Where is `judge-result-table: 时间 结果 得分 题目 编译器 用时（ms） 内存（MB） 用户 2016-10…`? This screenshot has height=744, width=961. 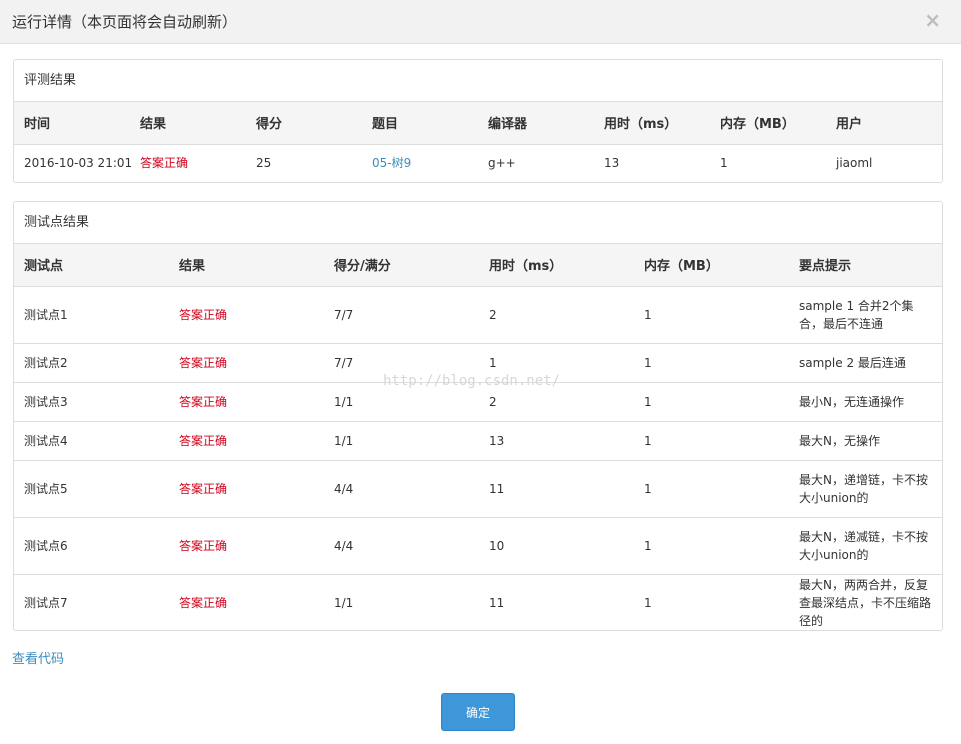 judge-result-table: 时间 结果 得分 题目 编译器 用时（ms） 内存（MB） 用户 2016-10… is located at coordinates (478, 142).